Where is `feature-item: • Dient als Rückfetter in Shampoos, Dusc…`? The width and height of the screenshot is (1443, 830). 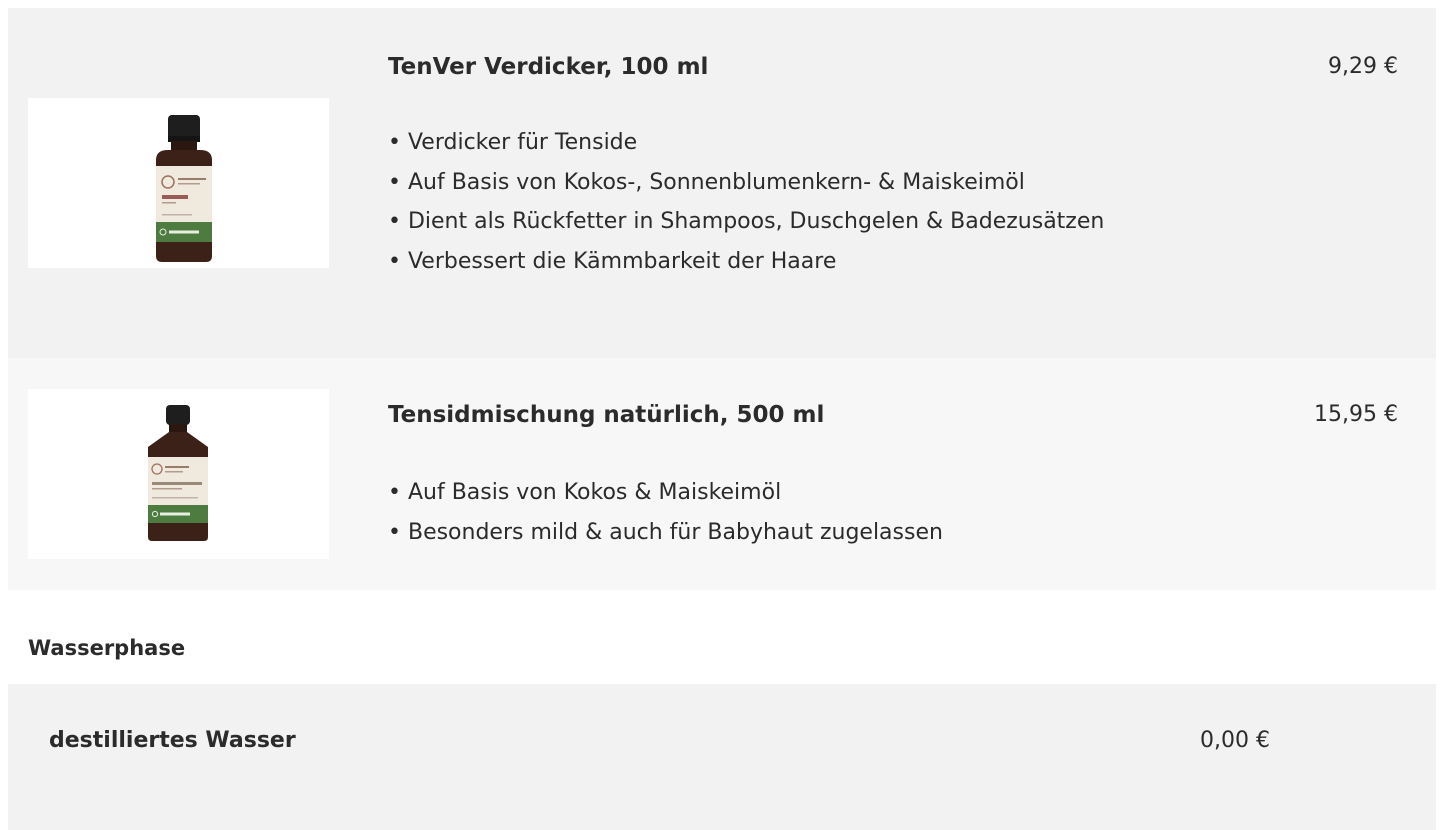
feature-item: • Dient als Rückfetter in Shampoos, Dusc… is located at coordinates (746, 221).